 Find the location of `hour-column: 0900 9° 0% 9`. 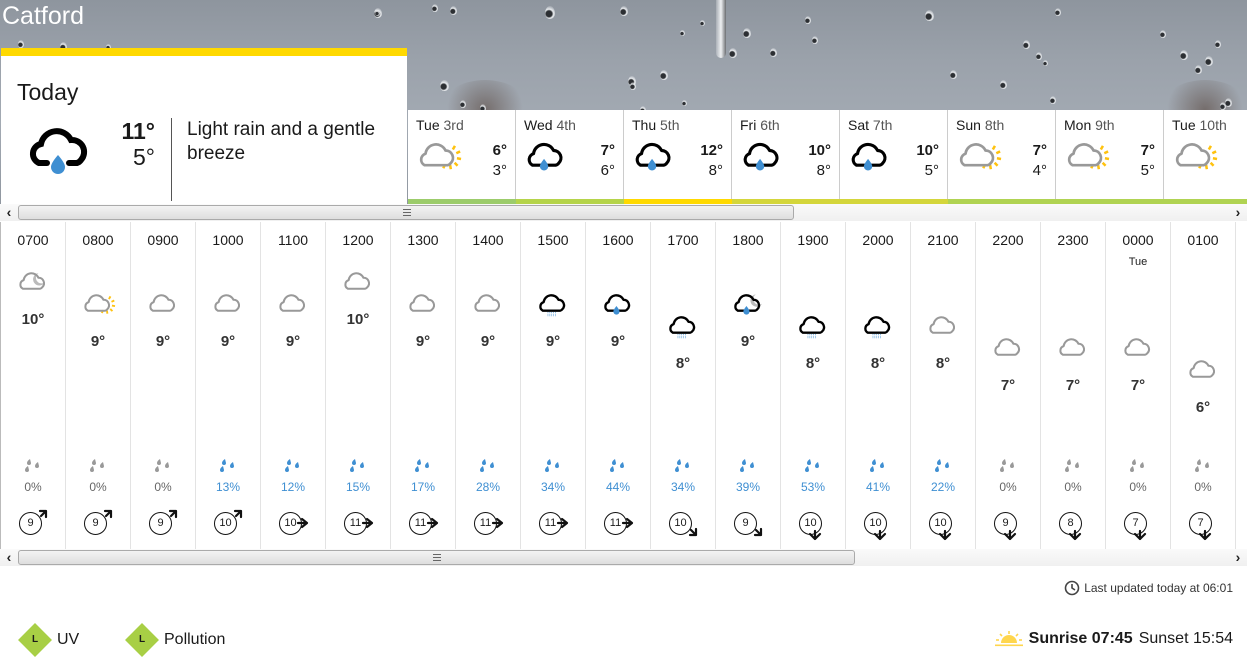

hour-column: 0900 9° 0% 9 is located at coordinates (163, 385).